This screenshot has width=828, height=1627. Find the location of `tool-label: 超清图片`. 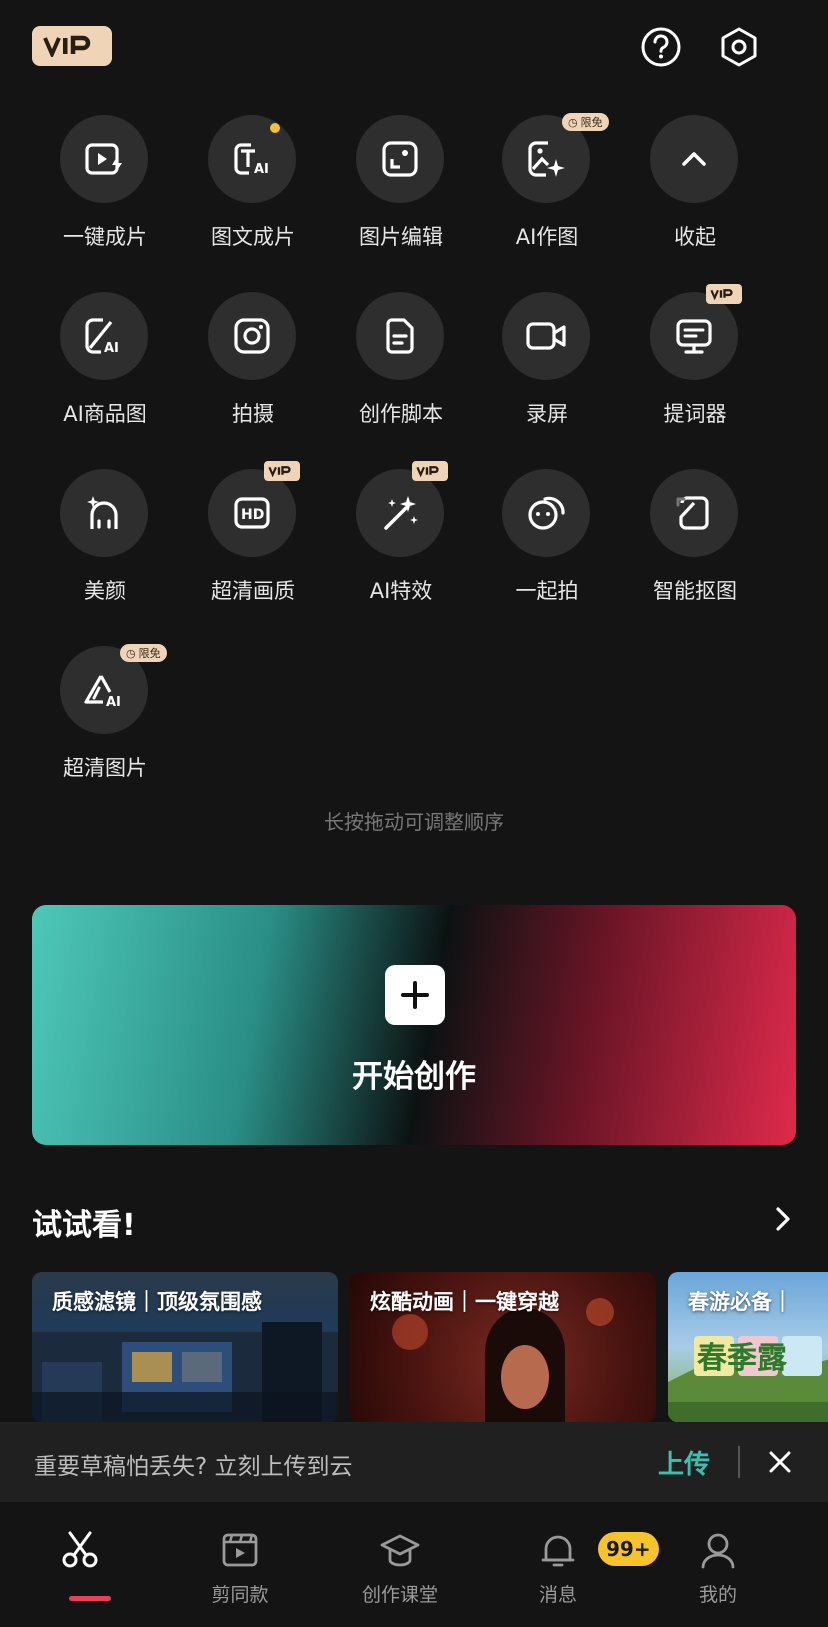

tool-label: 超清图片 is located at coordinates (105, 768).